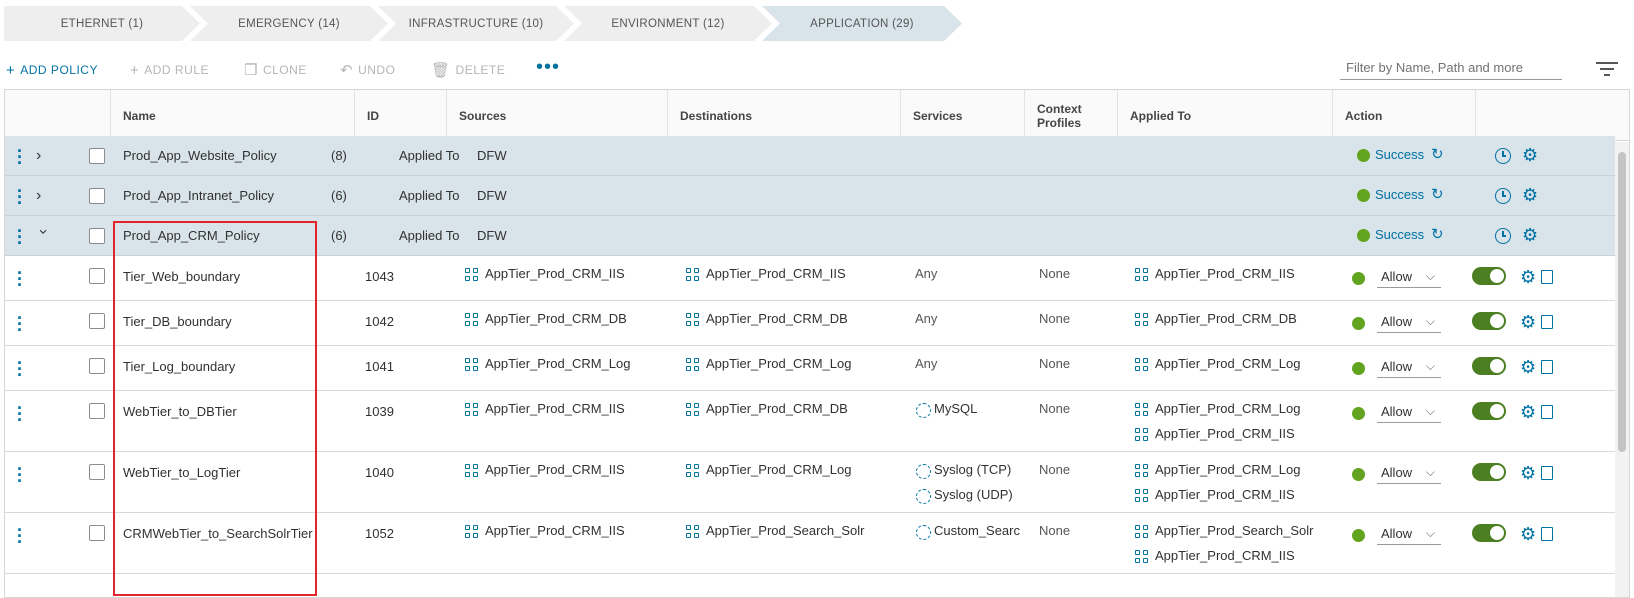 This screenshot has width=1634, height=598. Describe the element at coordinates (973, 494) in the screenshot. I see `rule-service: Syslog (UDP)` at that location.